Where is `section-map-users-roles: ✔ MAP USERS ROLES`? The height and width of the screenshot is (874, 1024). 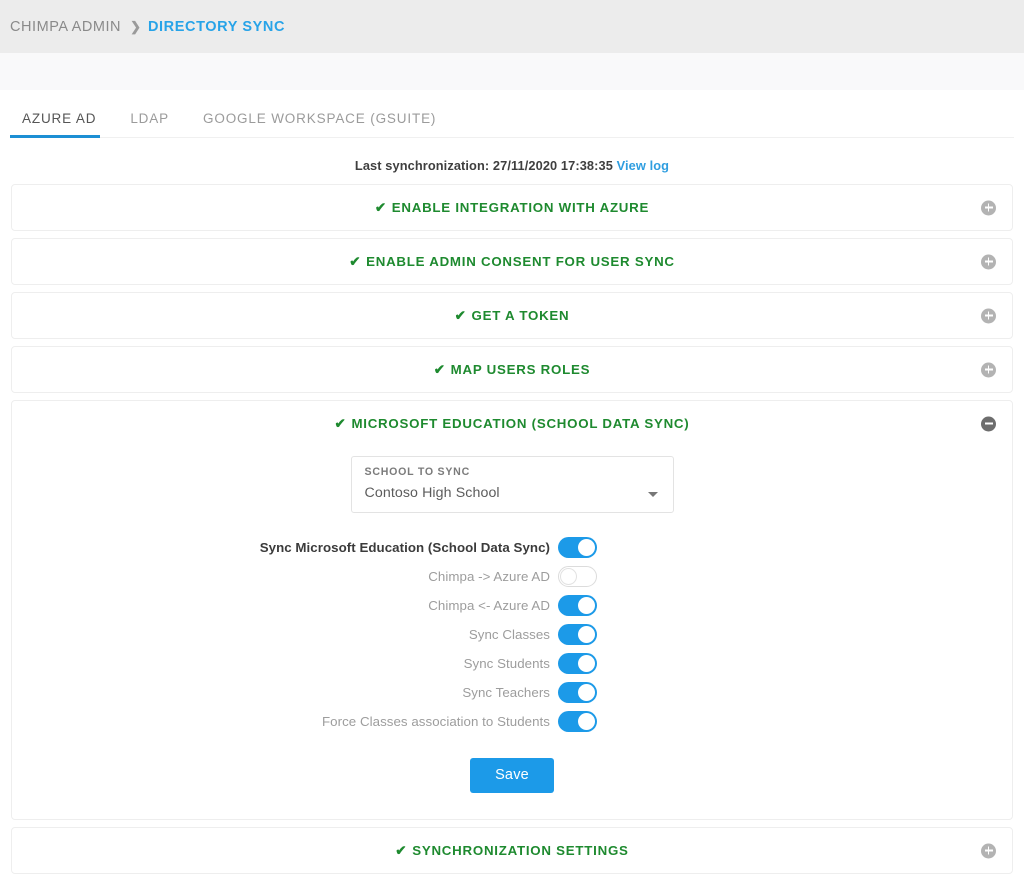 section-map-users-roles: ✔ MAP USERS ROLES is located at coordinates (512, 369).